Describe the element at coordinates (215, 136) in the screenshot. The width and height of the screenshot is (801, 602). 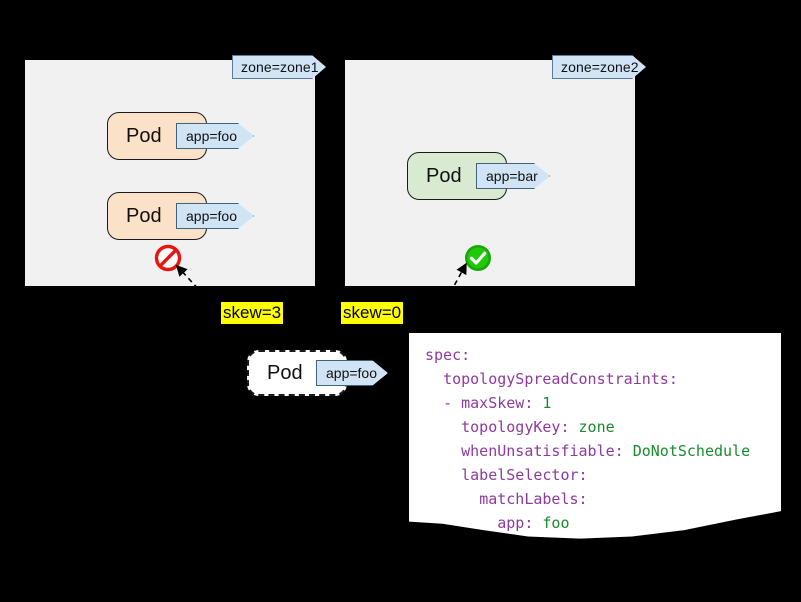
I see `pod-label-tag-zone1-a: app=foo` at that location.